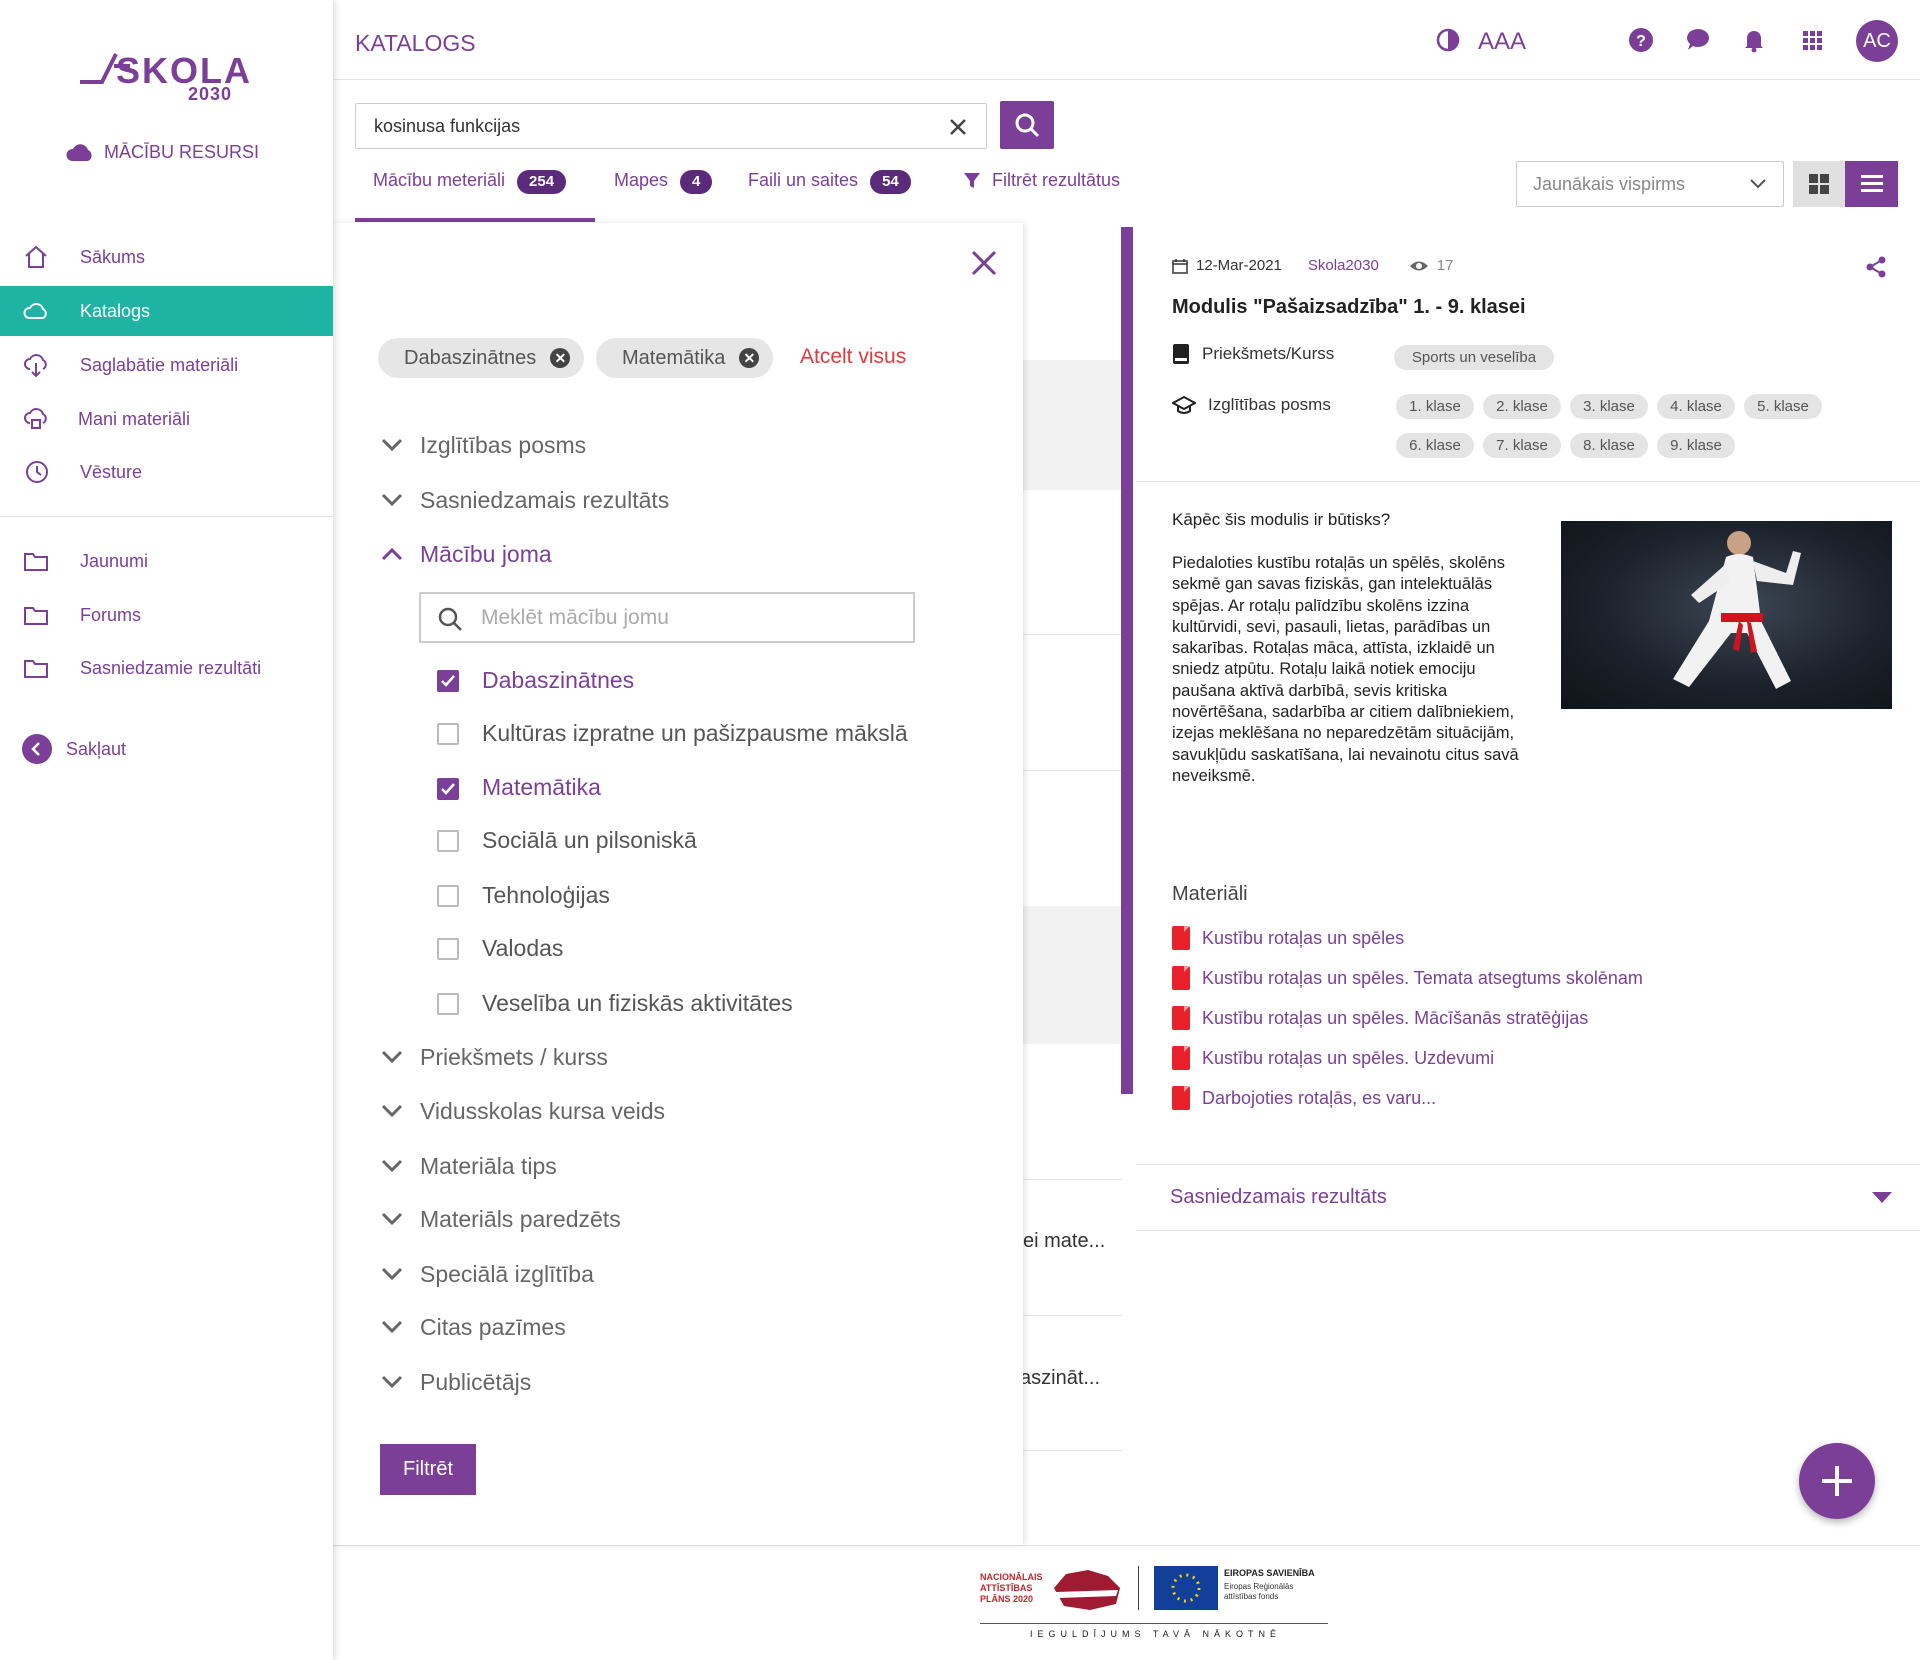  I want to click on chat-icon, so click(1698, 40).